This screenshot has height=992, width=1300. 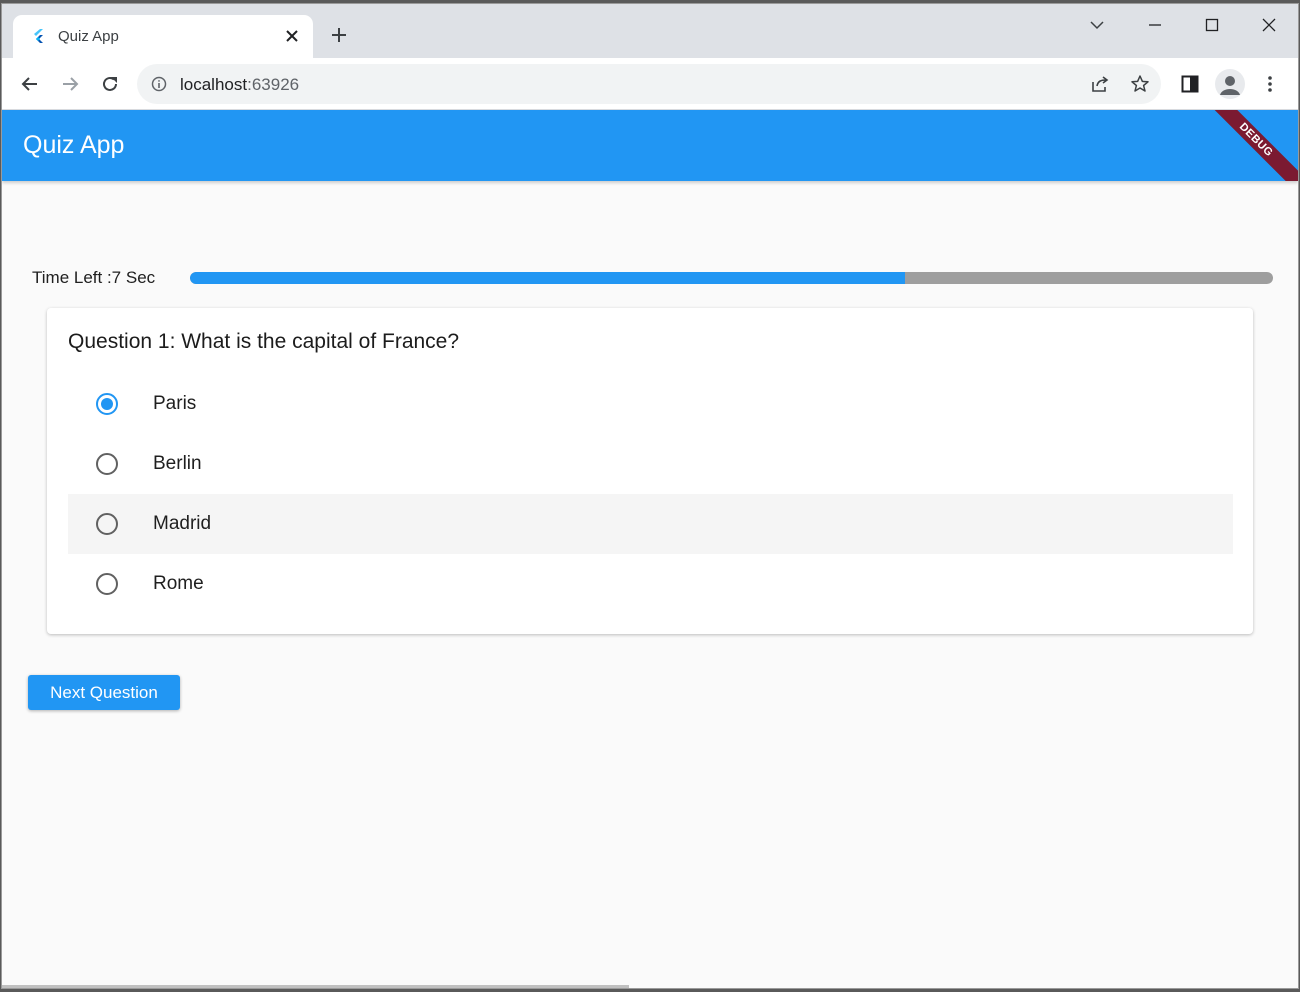 I want to click on close-tab-icon, so click(x=292, y=36).